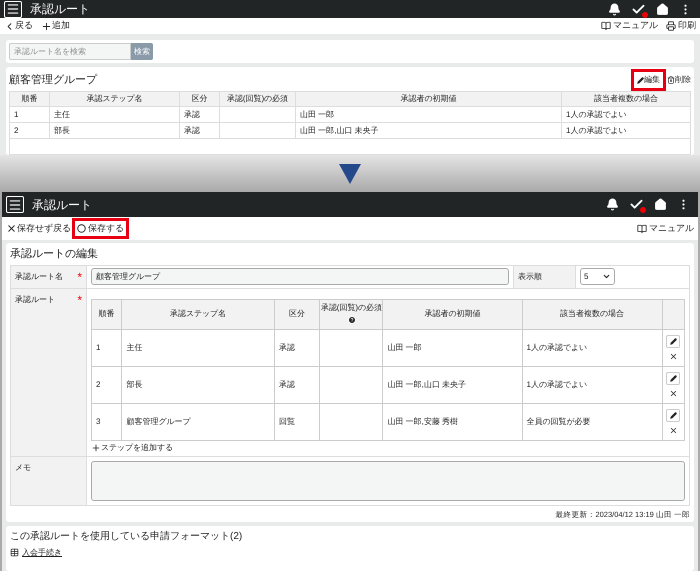 This screenshot has height=571, width=700. I want to click on route-name-field: 顧客管理グループ, so click(300, 276).